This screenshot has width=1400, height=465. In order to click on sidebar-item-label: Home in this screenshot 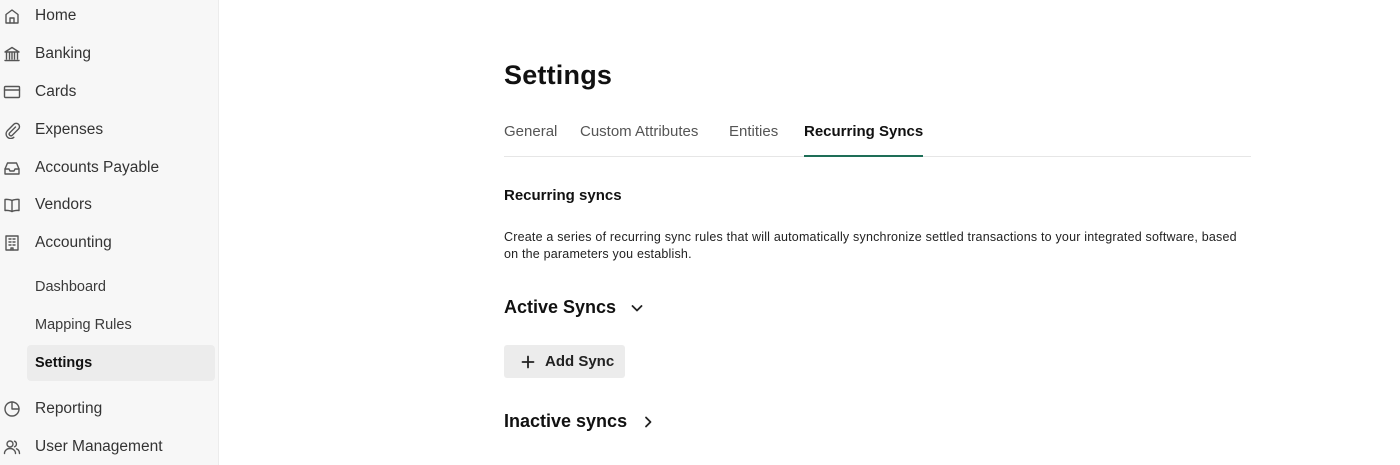, I will do `click(56, 15)`.